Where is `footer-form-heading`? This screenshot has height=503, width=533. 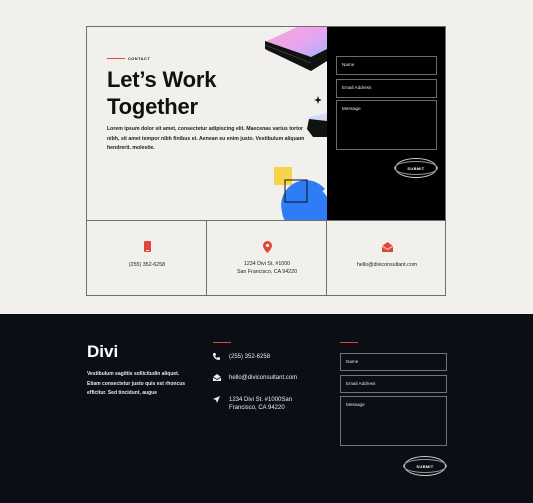 footer-form-heading is located at coordinates (382, 342).